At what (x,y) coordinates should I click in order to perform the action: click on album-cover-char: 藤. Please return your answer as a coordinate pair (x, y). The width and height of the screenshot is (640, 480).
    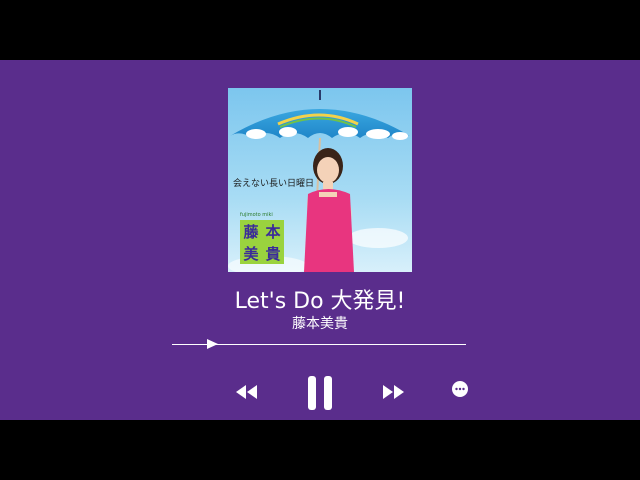
    Looking at the image, I should click on (251, 231).